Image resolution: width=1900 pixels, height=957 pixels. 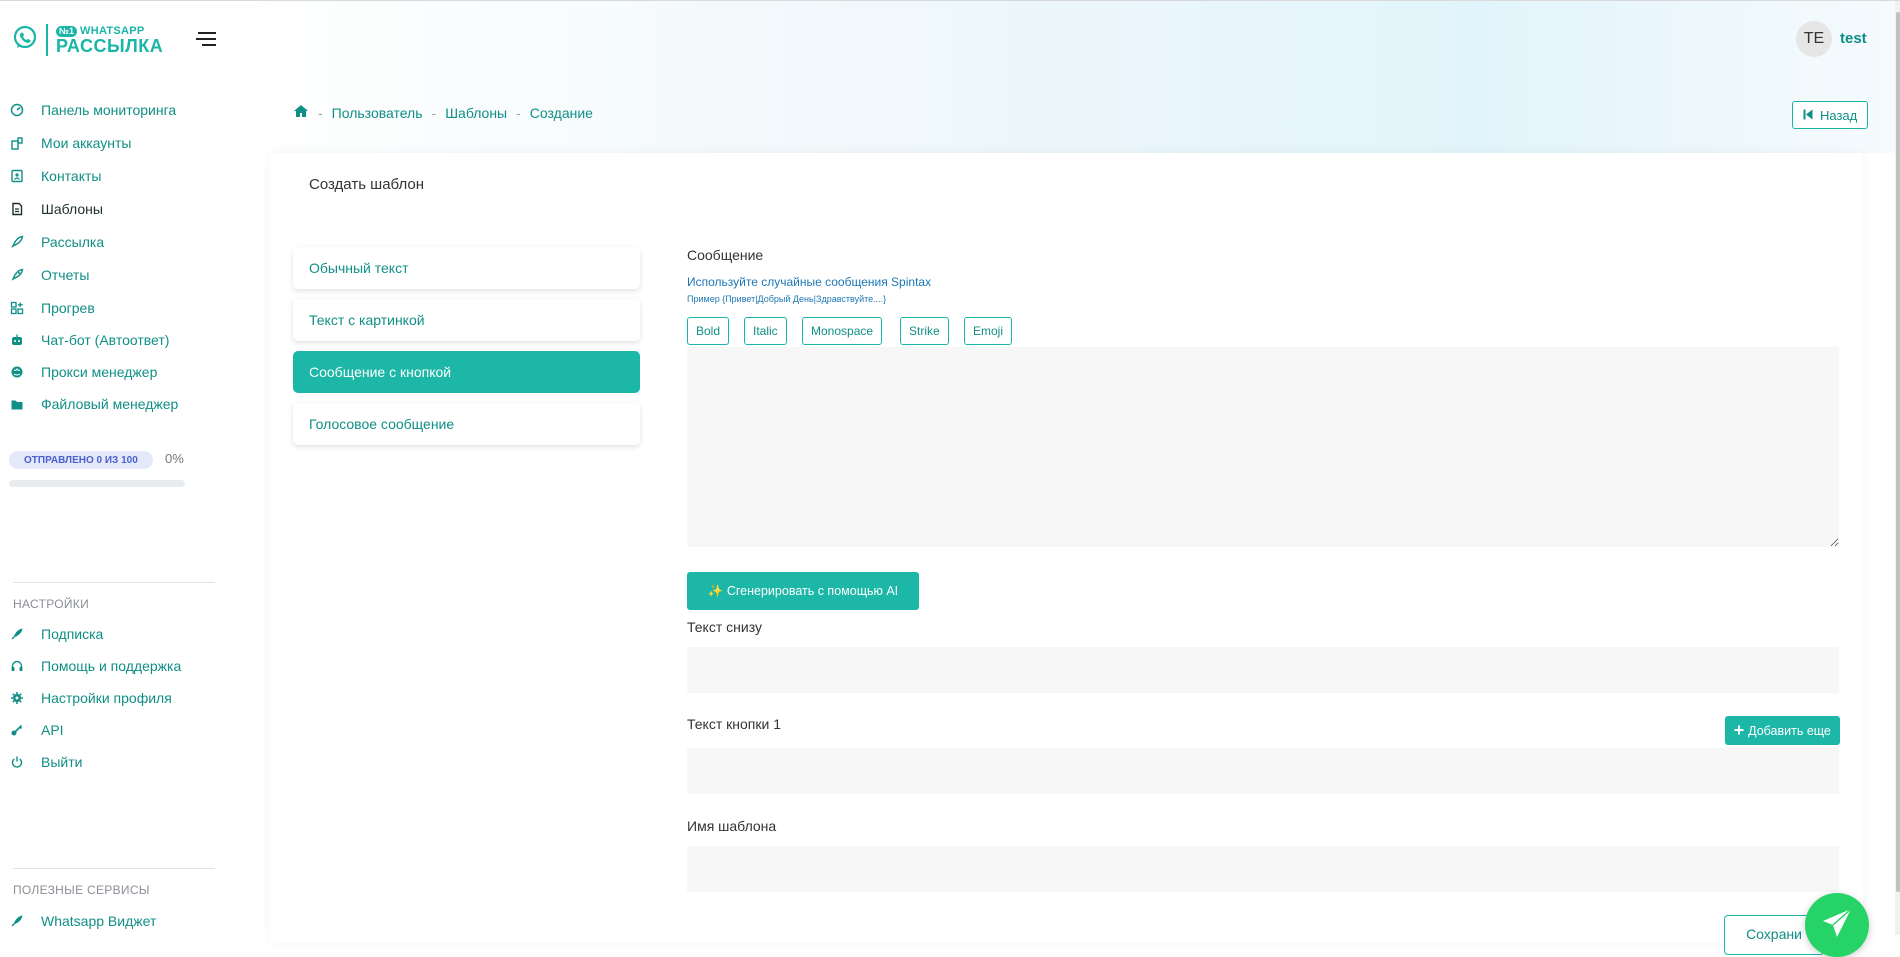 I want to click on breadcrumb-create: Создание, so click(x=561, y=113).